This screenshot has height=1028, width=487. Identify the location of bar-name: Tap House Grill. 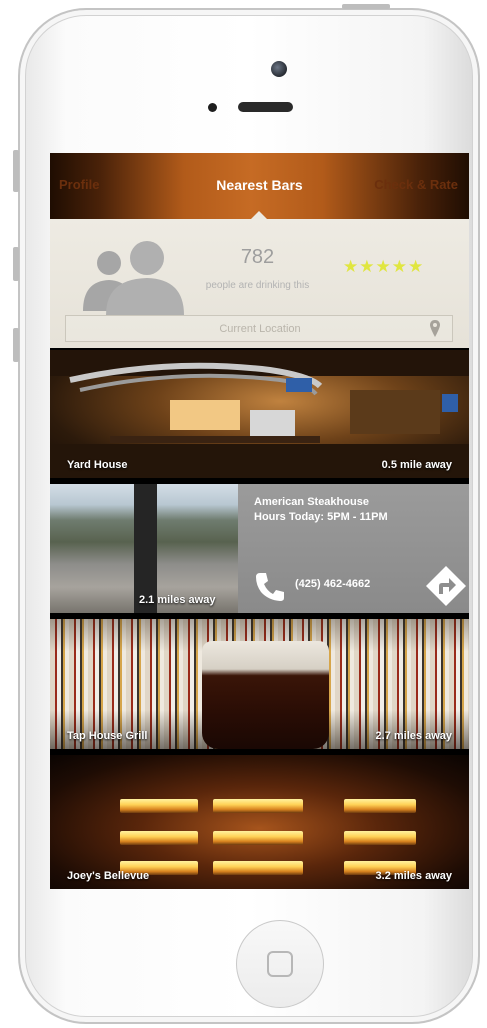
(107, 736).